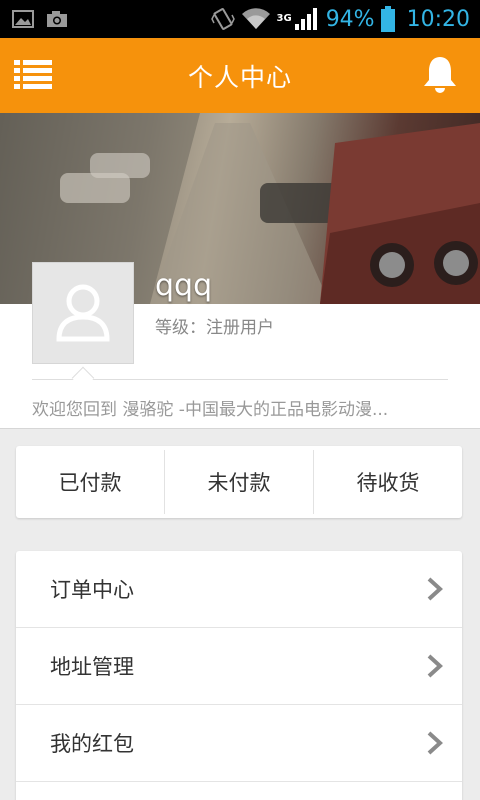 This screenshot has width=480, height=800. I want to click on menu-item-red-packet: 我的红包, so click(239, 743).